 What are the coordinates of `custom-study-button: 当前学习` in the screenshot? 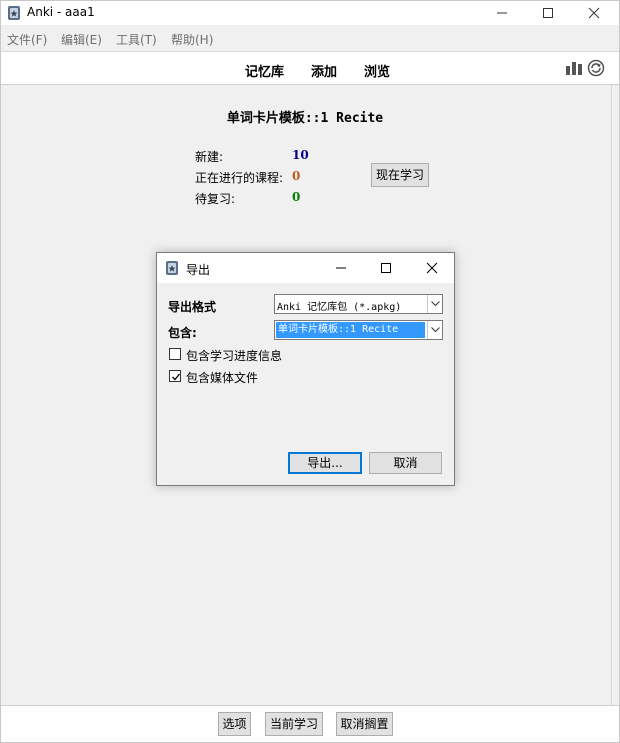 It's located at (294, 724).